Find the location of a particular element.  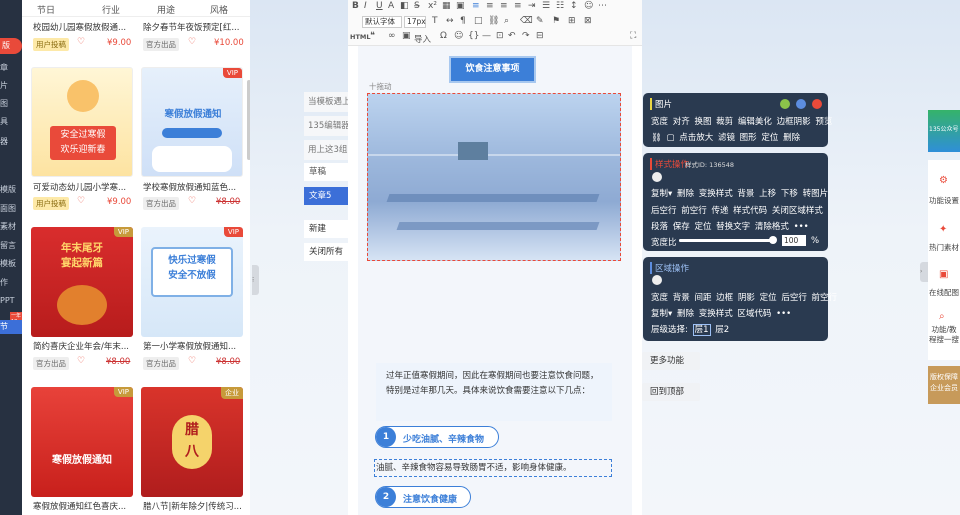

rightbar-search: 功能/教程搜一搜 is located at coordinates (944, 335).